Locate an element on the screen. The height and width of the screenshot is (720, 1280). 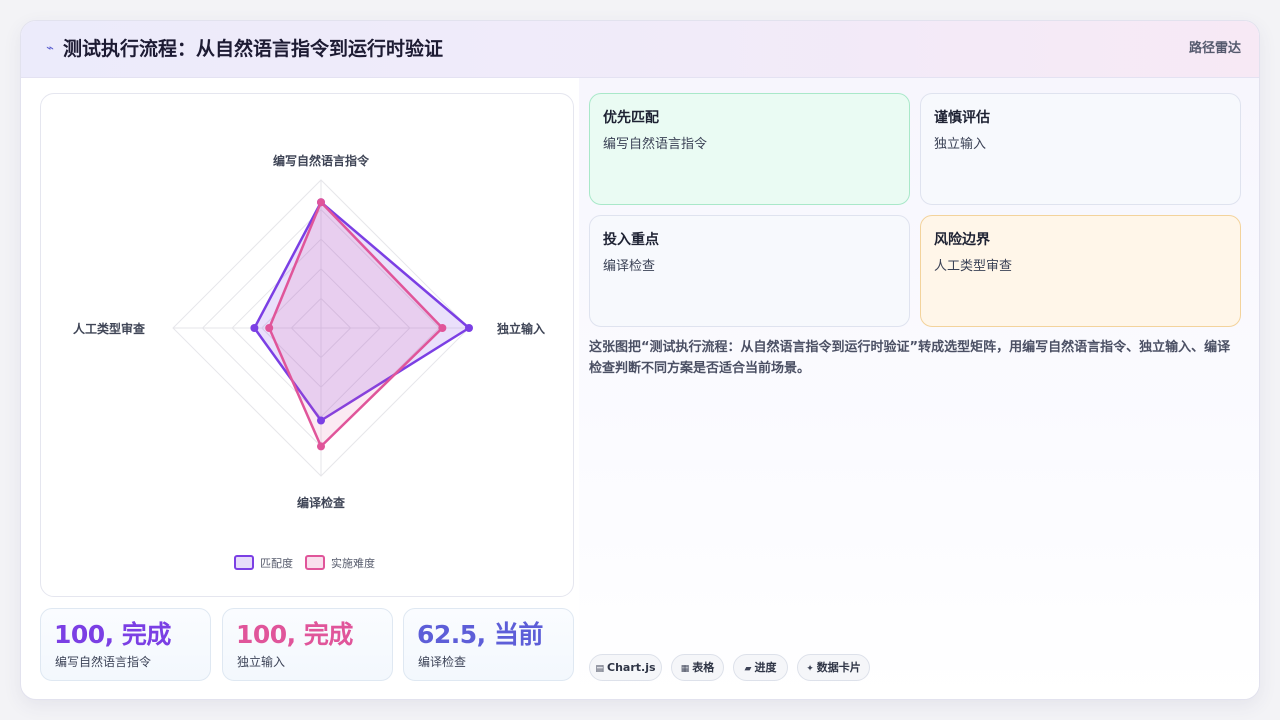
progress-icon: ▰ is located at coordinates (748, 669).